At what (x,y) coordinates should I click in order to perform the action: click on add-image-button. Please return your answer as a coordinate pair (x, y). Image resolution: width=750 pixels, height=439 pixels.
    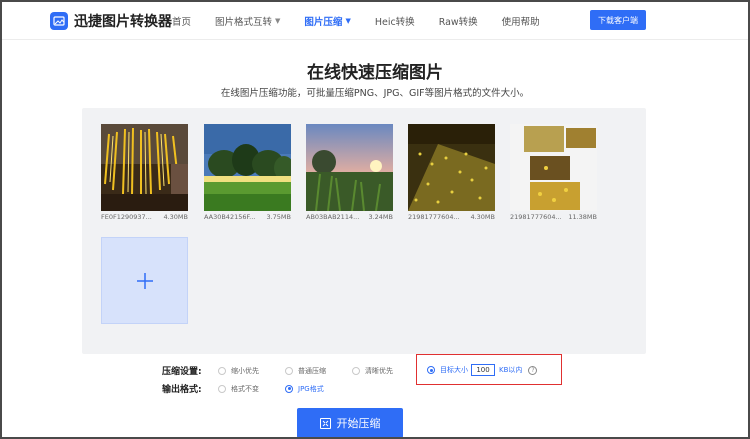
    Looking at the image, I should click on (144, 280).